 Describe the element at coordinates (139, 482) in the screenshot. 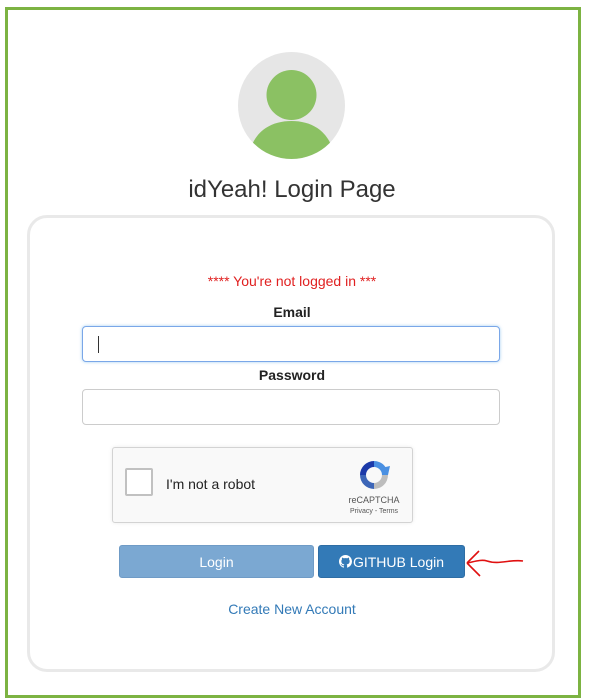

I see `recaptcha-checkbox` at that location.